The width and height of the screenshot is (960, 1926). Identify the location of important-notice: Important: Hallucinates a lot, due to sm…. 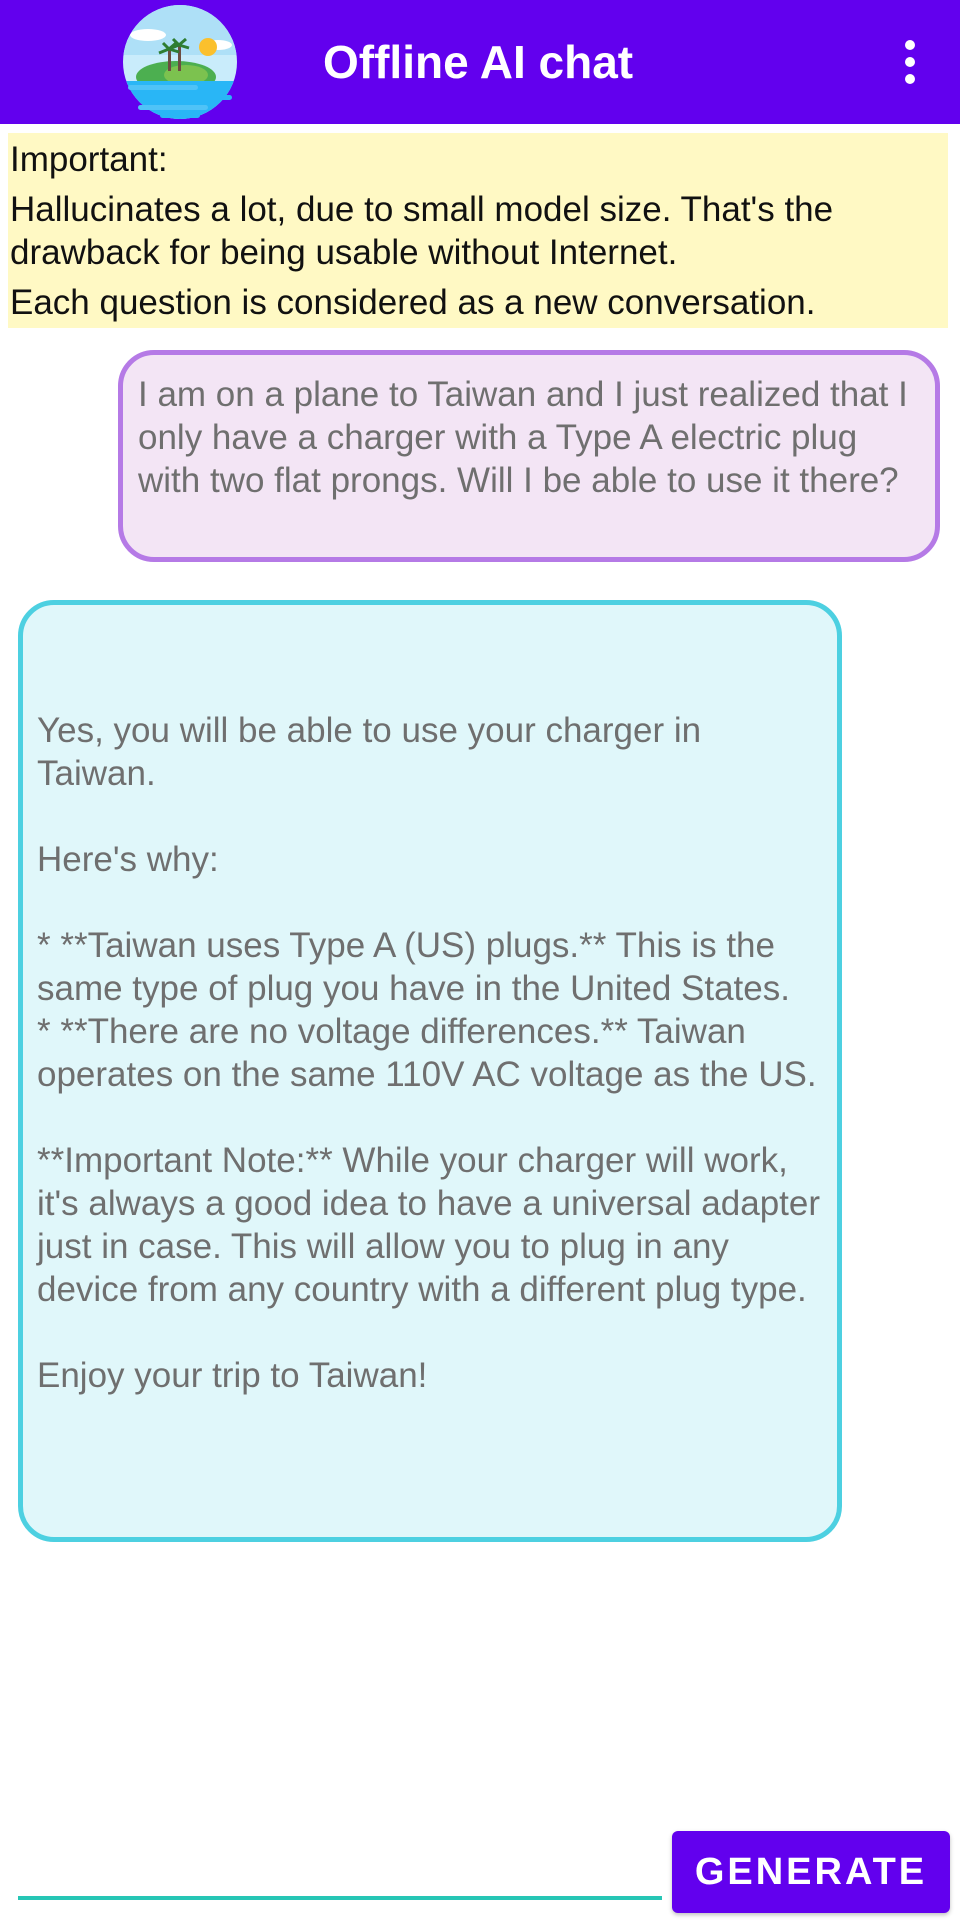
(478, 230).